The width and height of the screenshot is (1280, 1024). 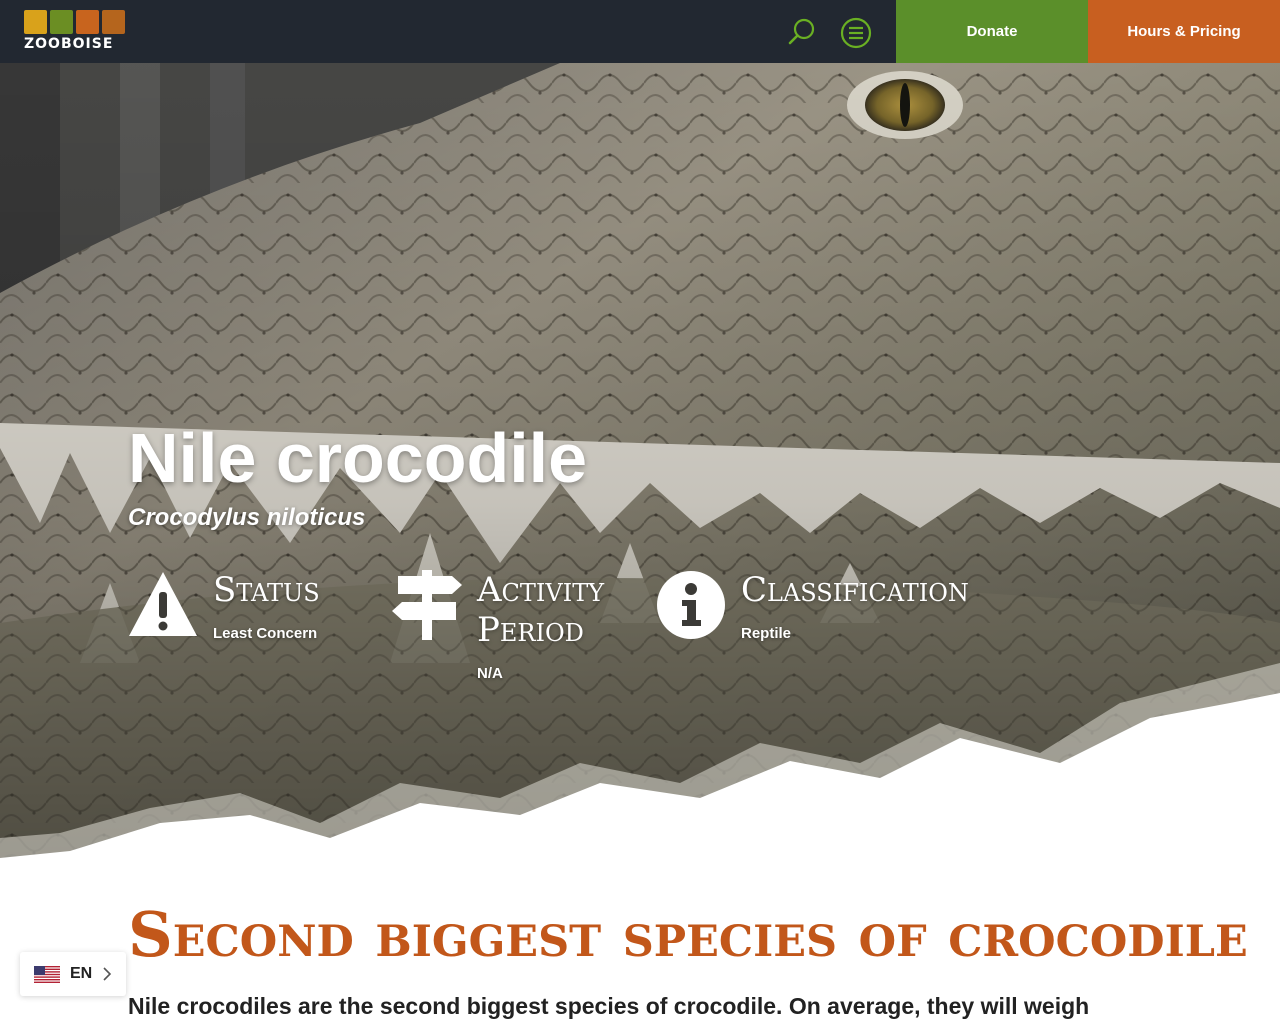 I want to click on fact-heading: Activity Period, so click(x=541, y=610).